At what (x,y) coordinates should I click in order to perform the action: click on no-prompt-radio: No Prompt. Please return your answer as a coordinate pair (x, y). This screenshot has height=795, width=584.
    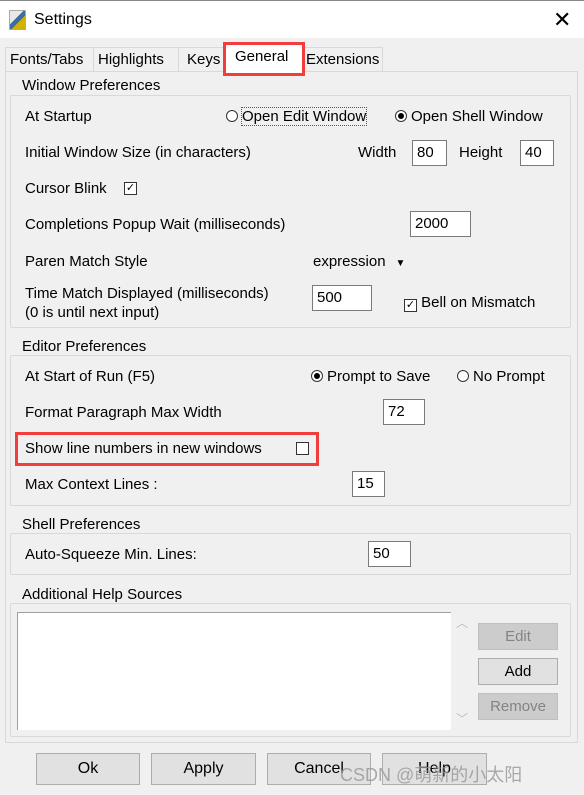
    Looking at the image, I should click on (501, 376).